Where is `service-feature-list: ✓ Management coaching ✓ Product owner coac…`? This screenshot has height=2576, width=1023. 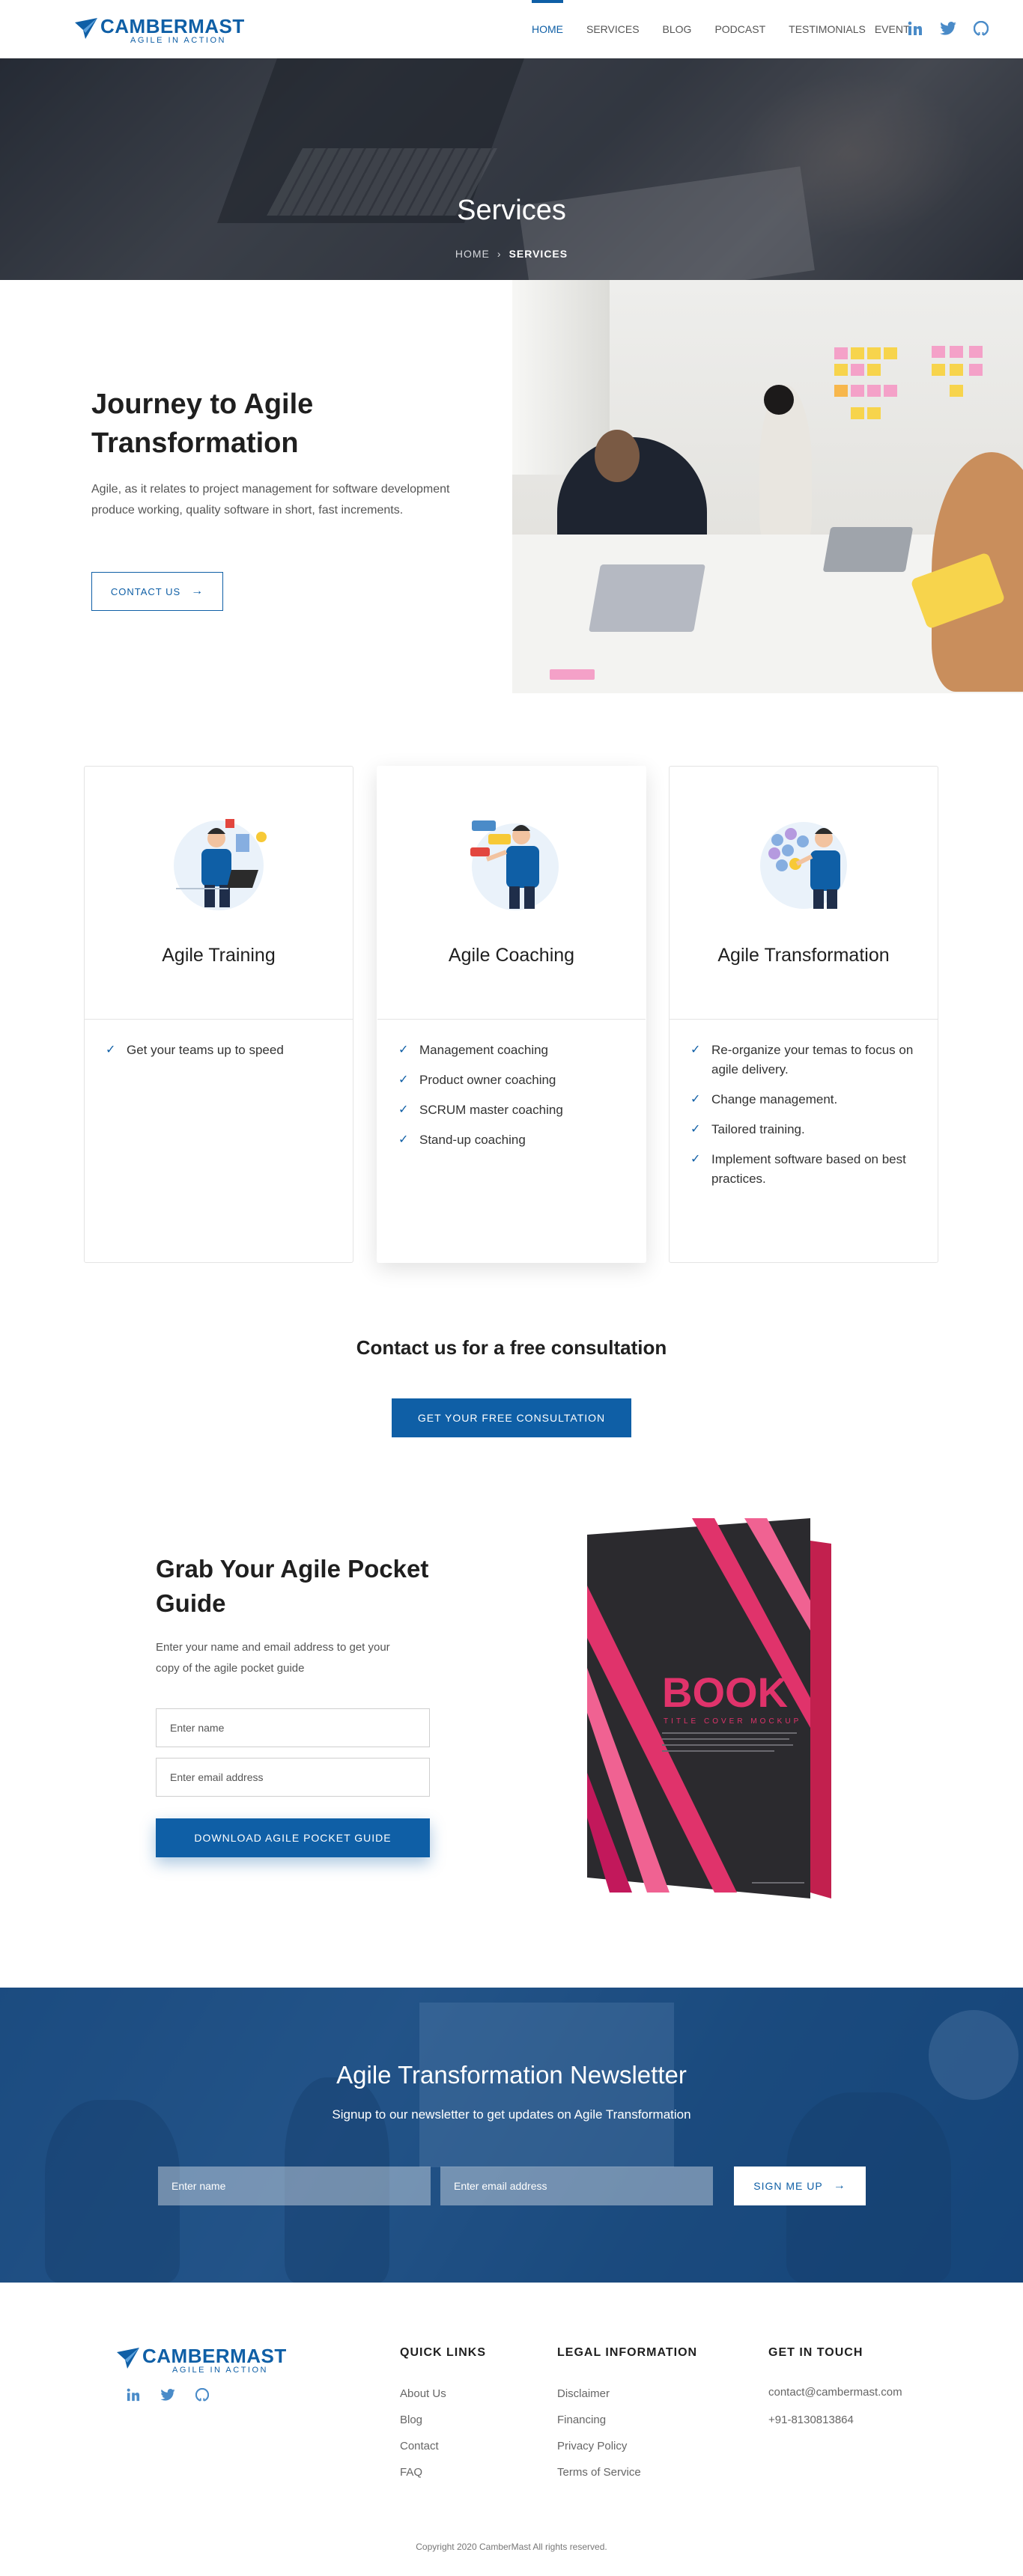 service-feature-list: ✓ Management coaching ✓ Product owner coac… is located at coordinates (511, 1085).